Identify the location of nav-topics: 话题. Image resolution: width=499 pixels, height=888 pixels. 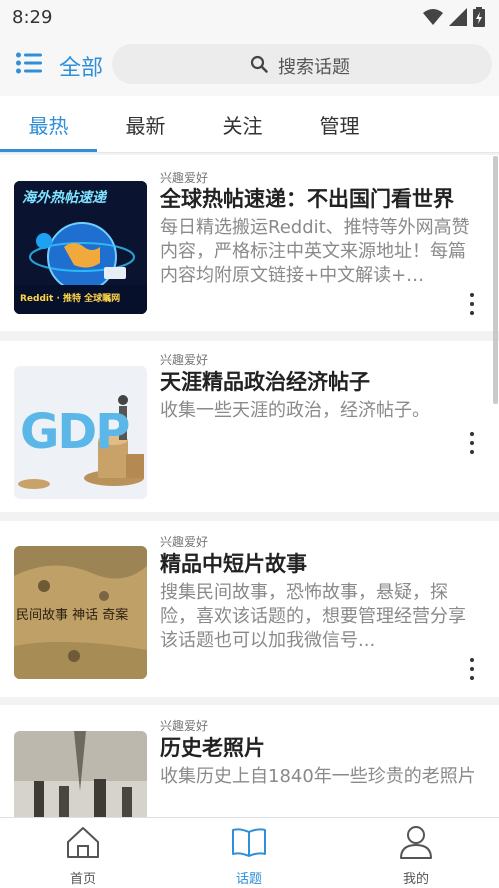
(249, 855).